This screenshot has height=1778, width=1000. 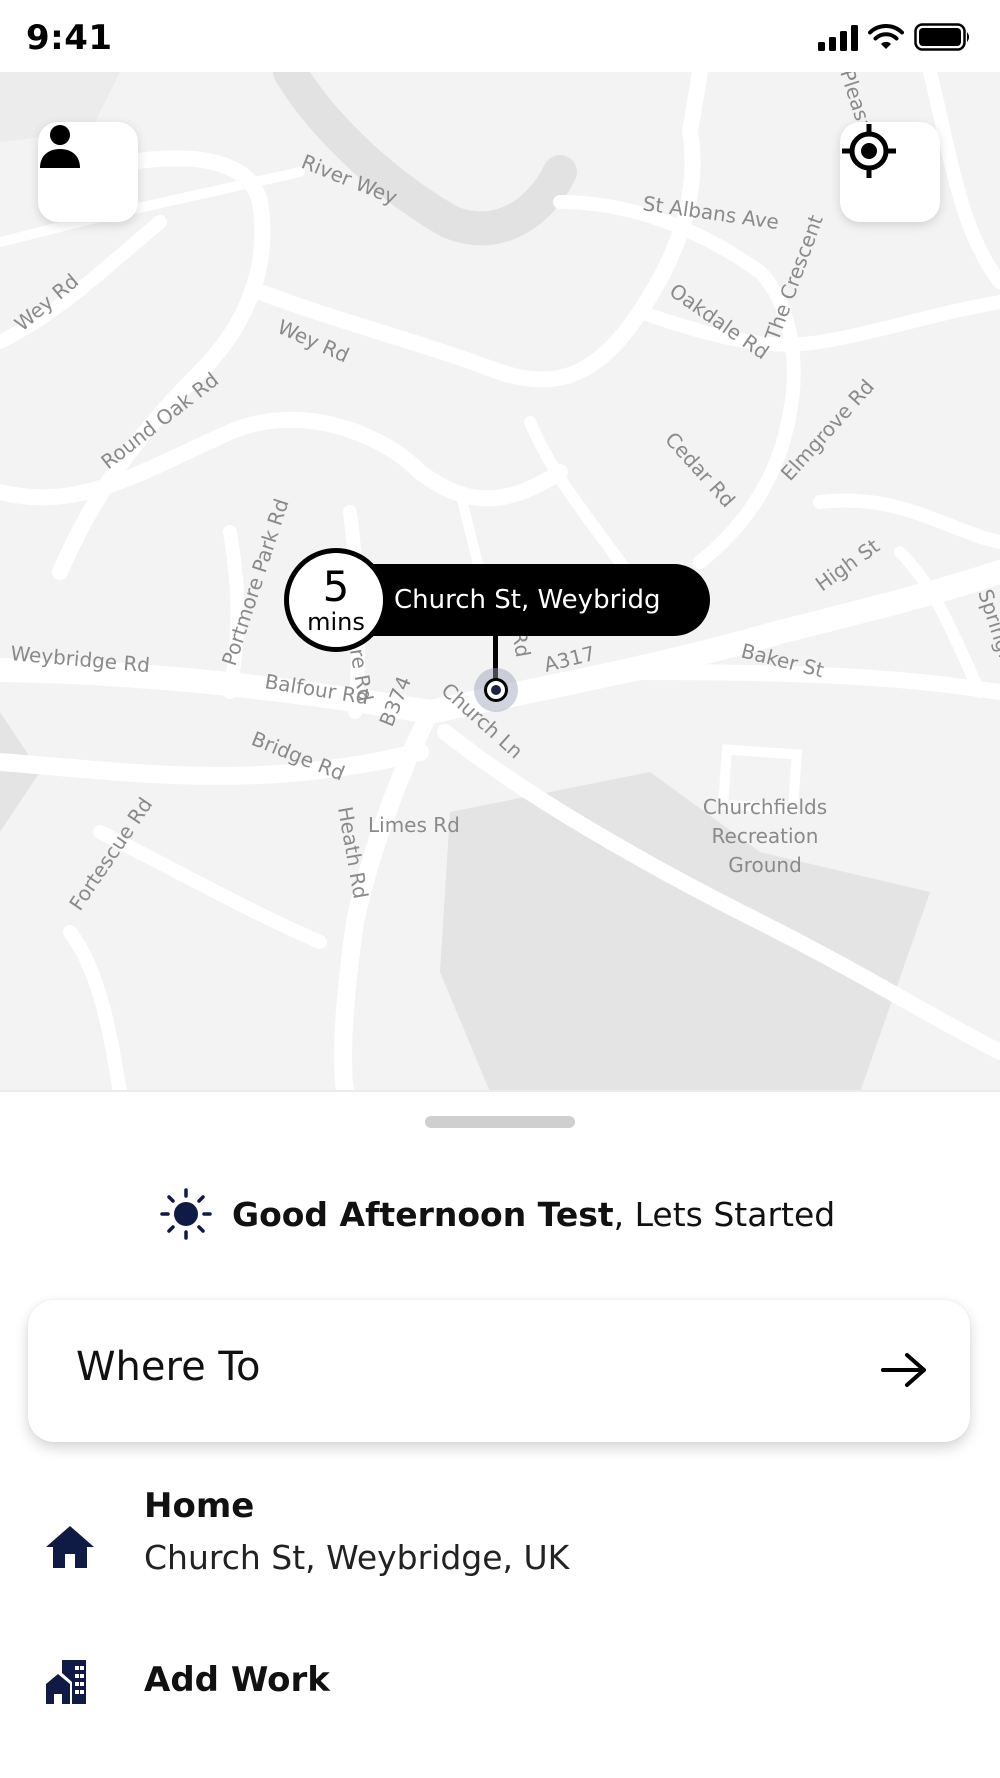 What do you see at coordinates (336, 622) in the screenshot?
I see `eta-unit: mins` at bounding box center [336, 622].